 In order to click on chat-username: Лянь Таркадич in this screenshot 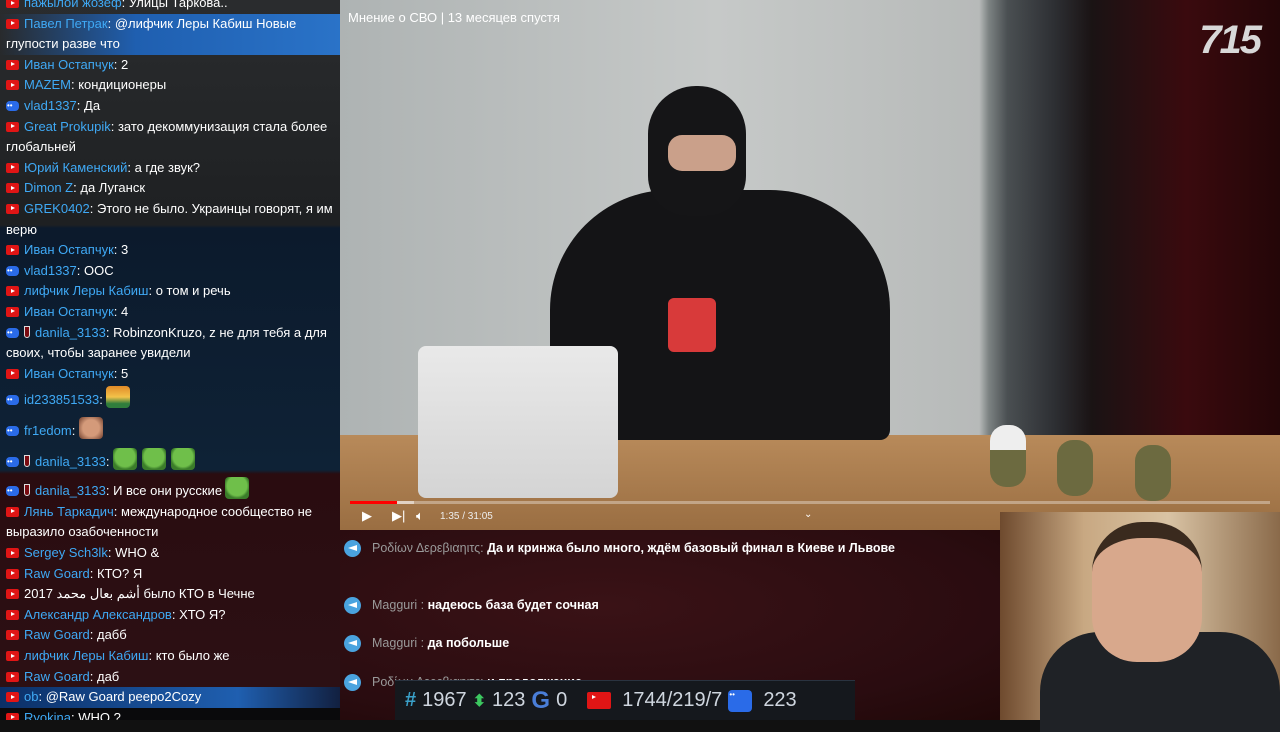, I will do `click(69, 511)`.